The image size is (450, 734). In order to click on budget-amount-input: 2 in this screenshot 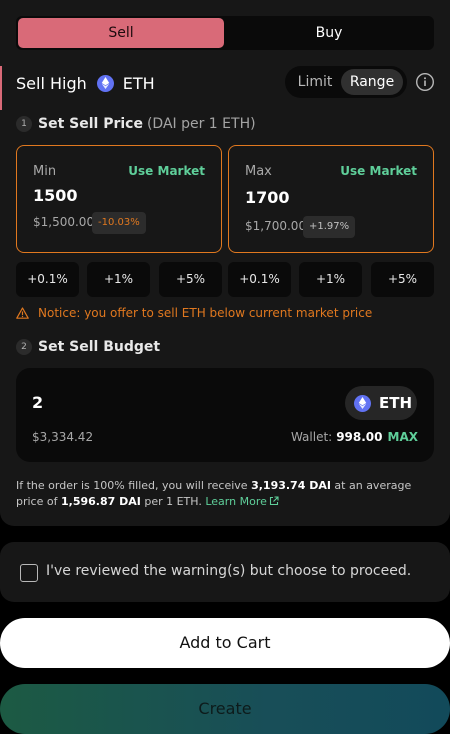, I will do `click(37, 402)`.